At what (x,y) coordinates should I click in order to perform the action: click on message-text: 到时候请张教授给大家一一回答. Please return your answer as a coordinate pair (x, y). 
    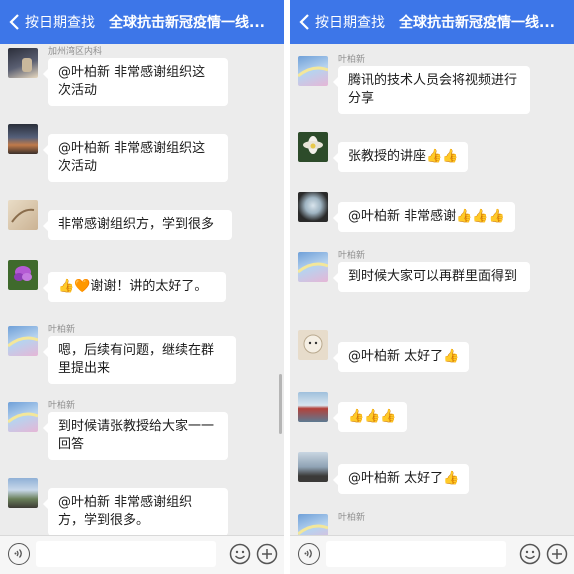
    Looking at the image, I should click on (136, 435).